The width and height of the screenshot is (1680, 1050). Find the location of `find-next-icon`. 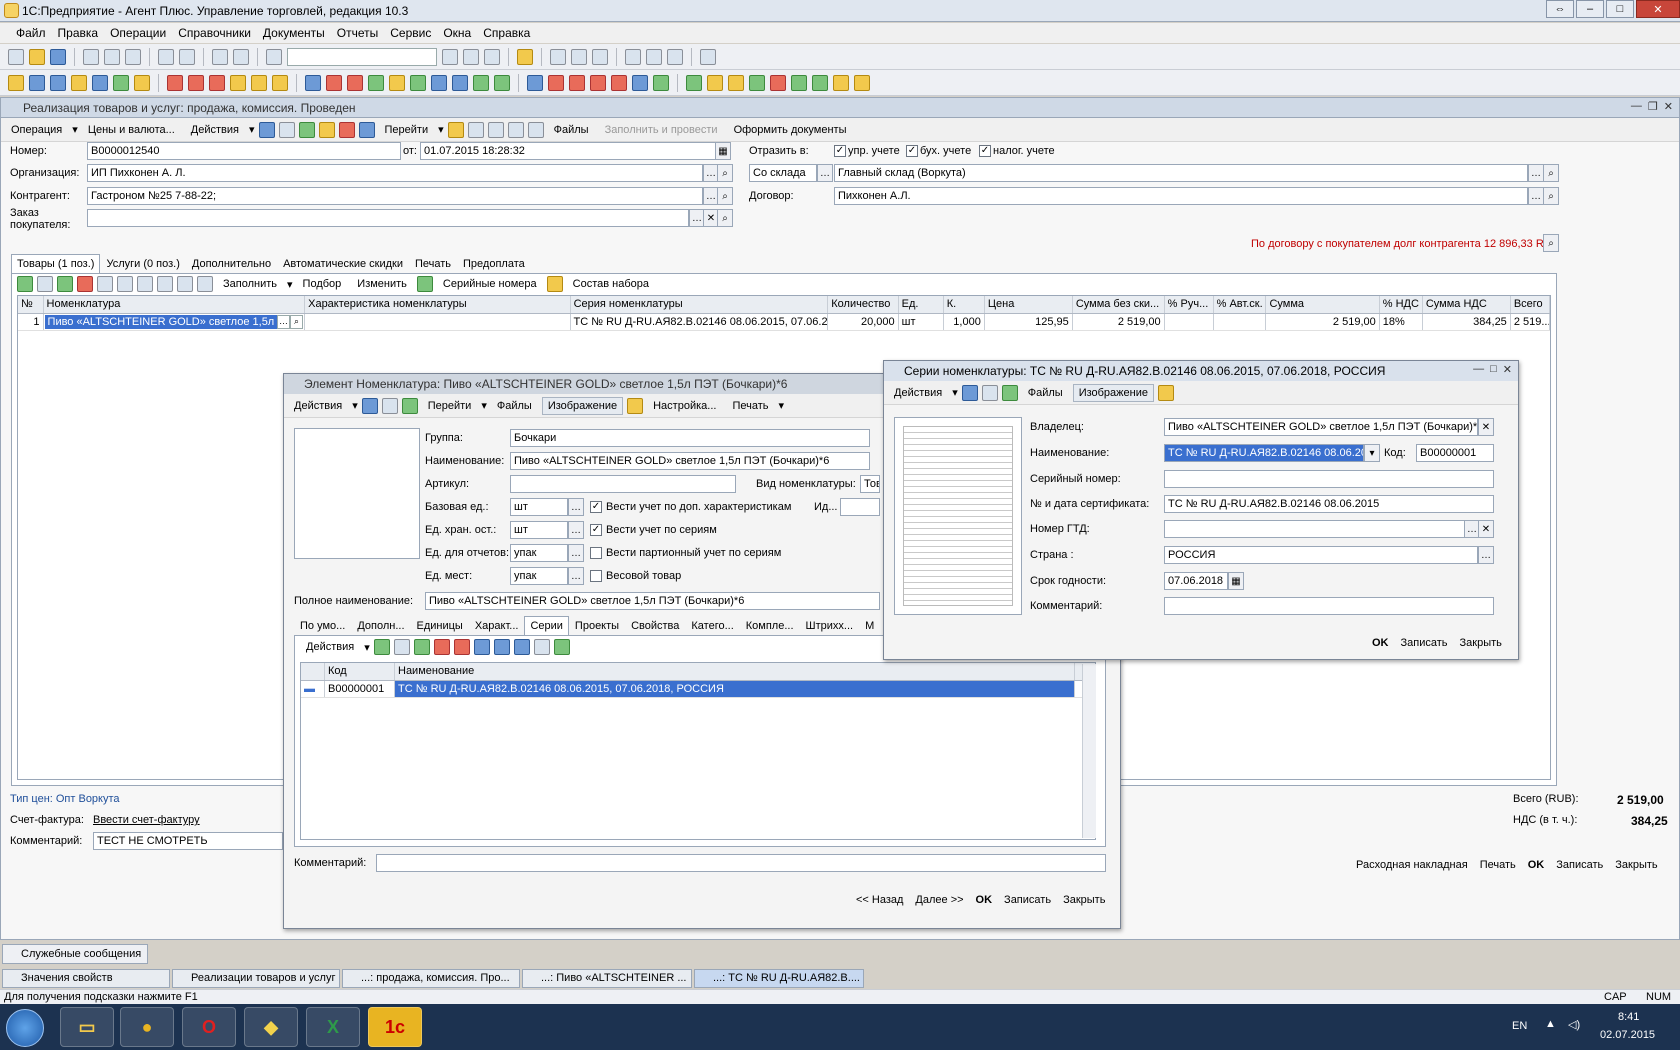

find-next-icon is located at coordinates (450, 56).